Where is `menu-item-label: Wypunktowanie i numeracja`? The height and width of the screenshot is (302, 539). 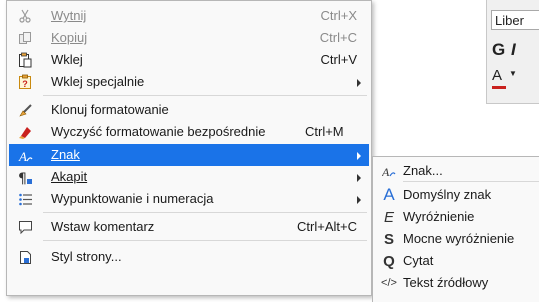 menu-item-label: Wypunktowanie i numeracja is located at coordinates (132, 198).